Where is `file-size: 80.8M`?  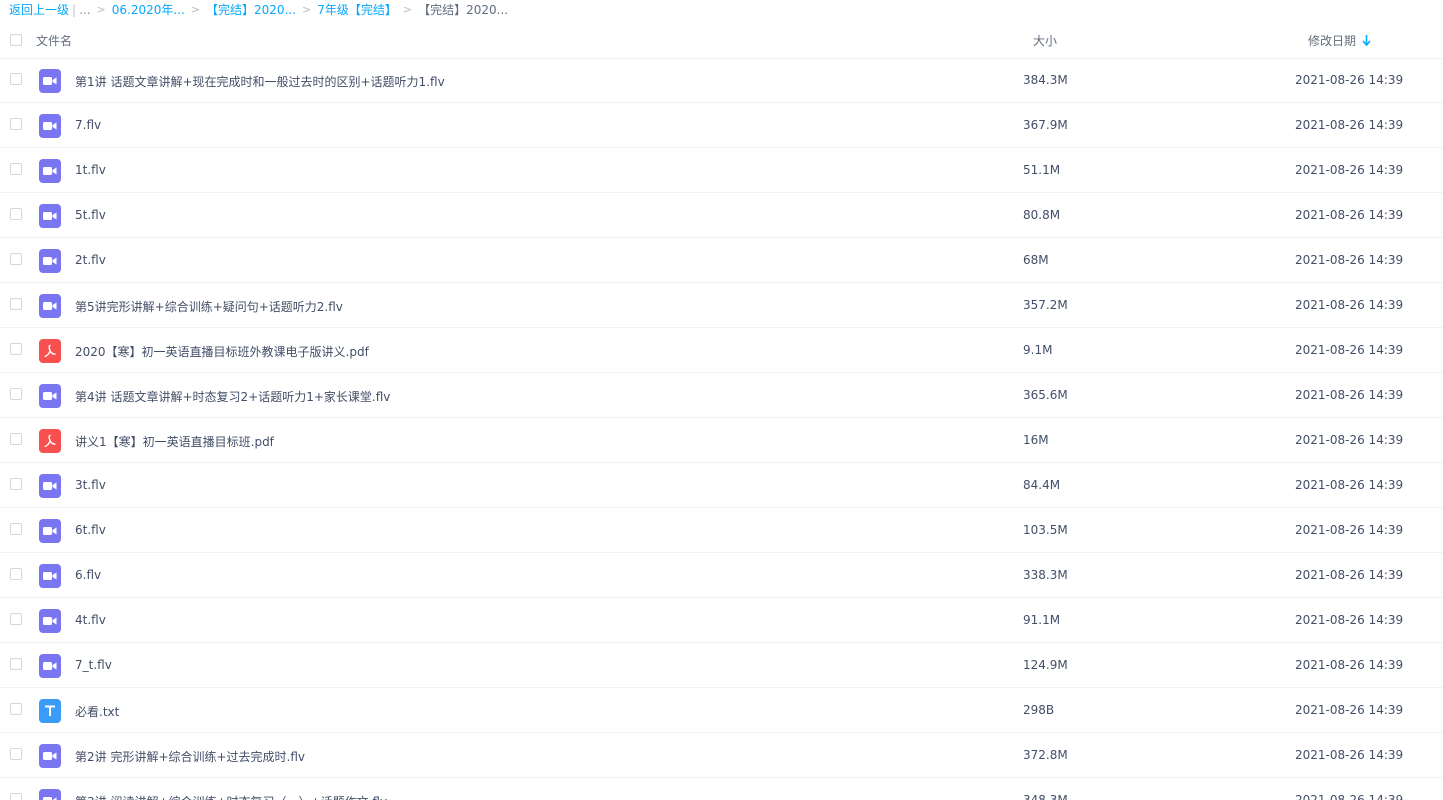 file-size: 80.8M is located at coordinates (1042, 215).